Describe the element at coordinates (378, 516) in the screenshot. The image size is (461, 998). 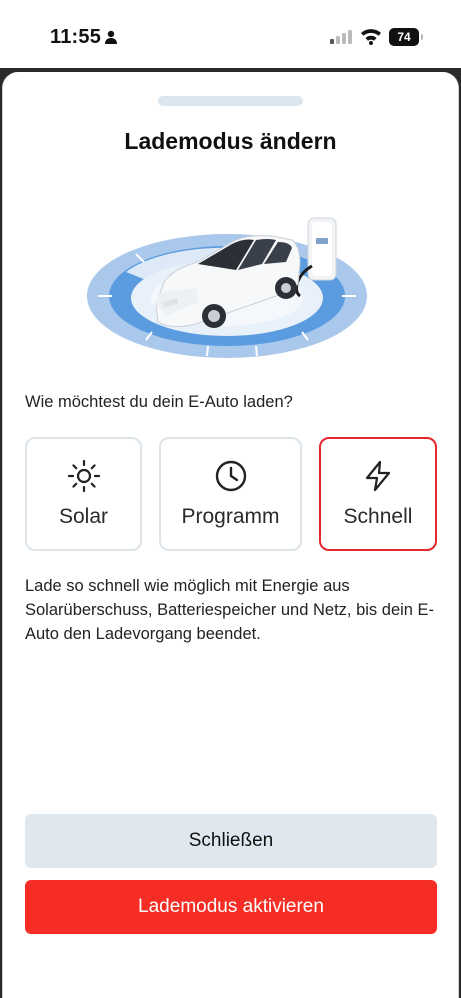
I see `mode-label-schnell: Schnell` at that location.